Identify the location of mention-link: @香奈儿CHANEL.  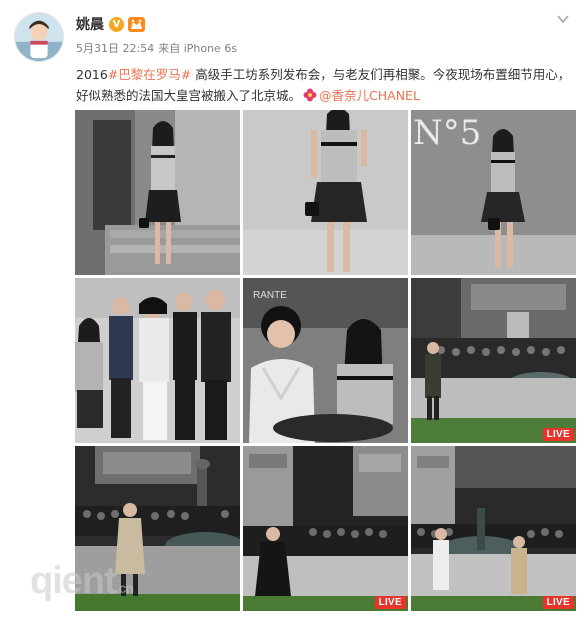
(369, 95).